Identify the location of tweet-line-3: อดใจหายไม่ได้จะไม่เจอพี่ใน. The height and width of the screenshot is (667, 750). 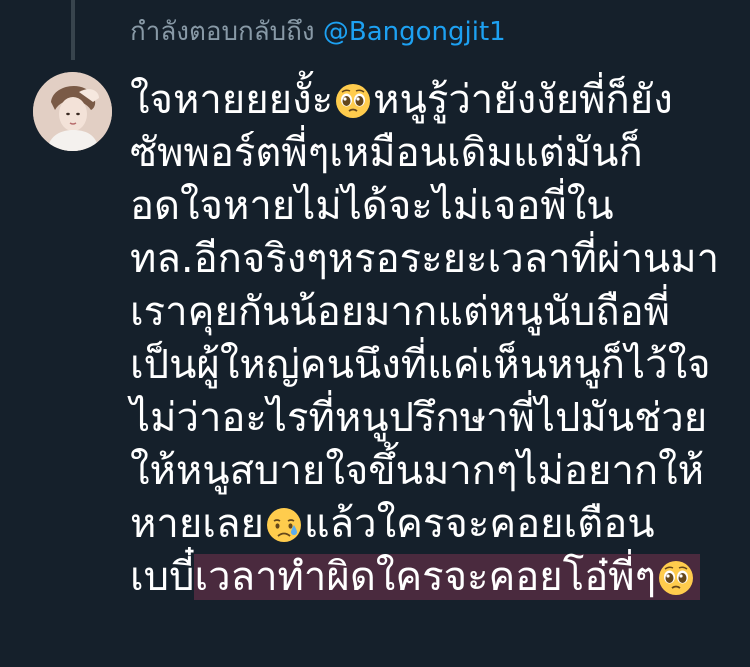
(372, 206).